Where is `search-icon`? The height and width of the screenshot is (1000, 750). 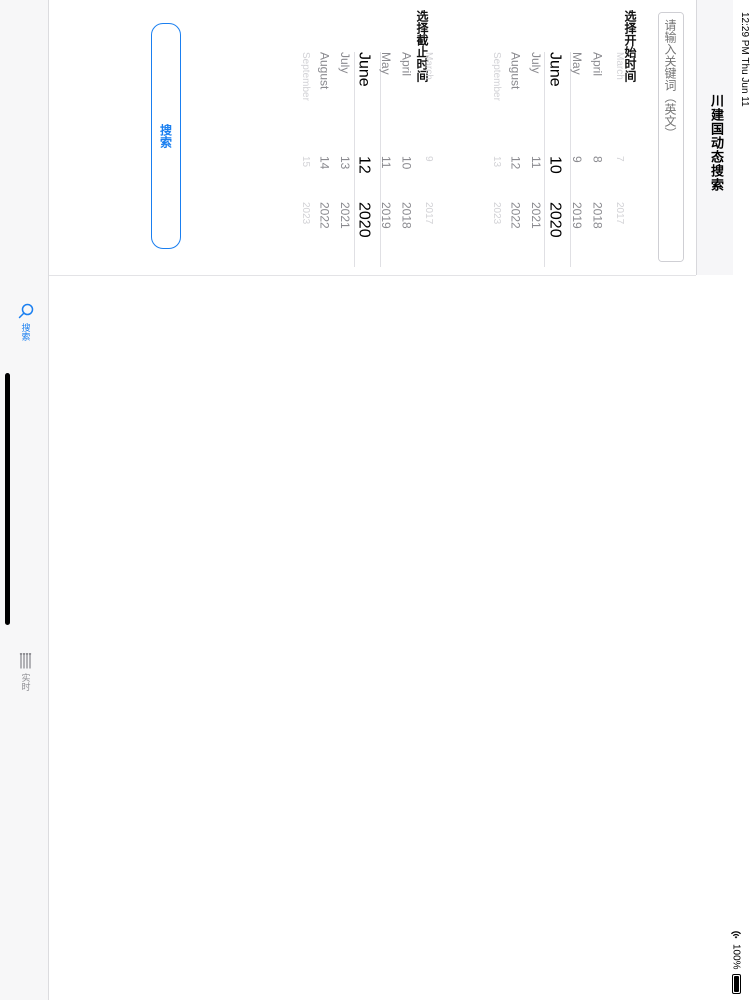 search-icon is located at coordinates (26, 311).